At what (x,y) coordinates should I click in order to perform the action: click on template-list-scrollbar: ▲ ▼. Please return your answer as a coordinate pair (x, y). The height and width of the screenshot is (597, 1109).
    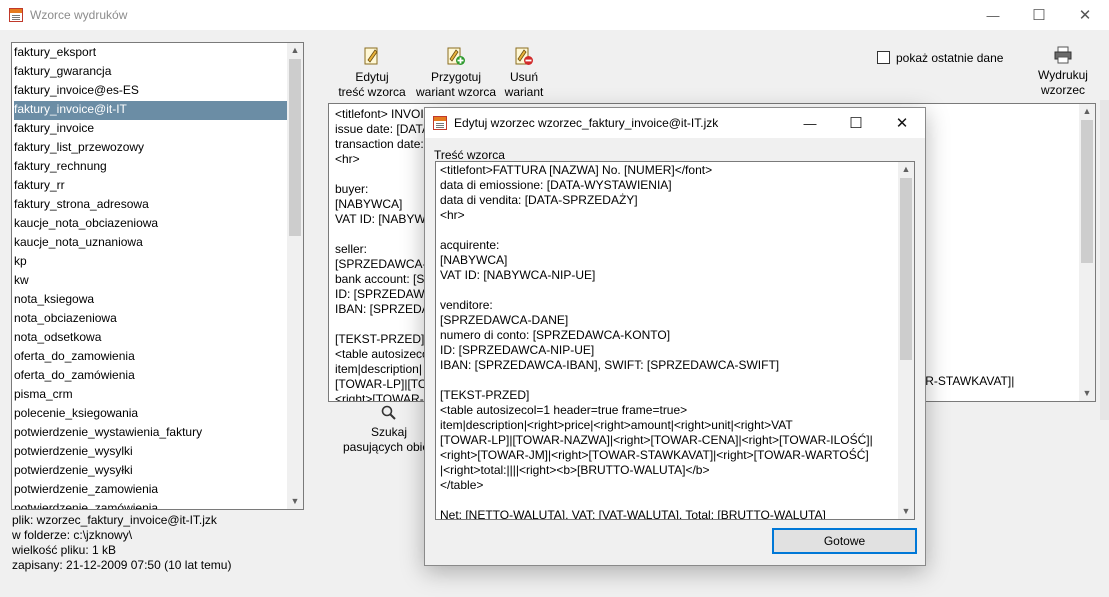
    Looking at the image, I should click on (295, 276).